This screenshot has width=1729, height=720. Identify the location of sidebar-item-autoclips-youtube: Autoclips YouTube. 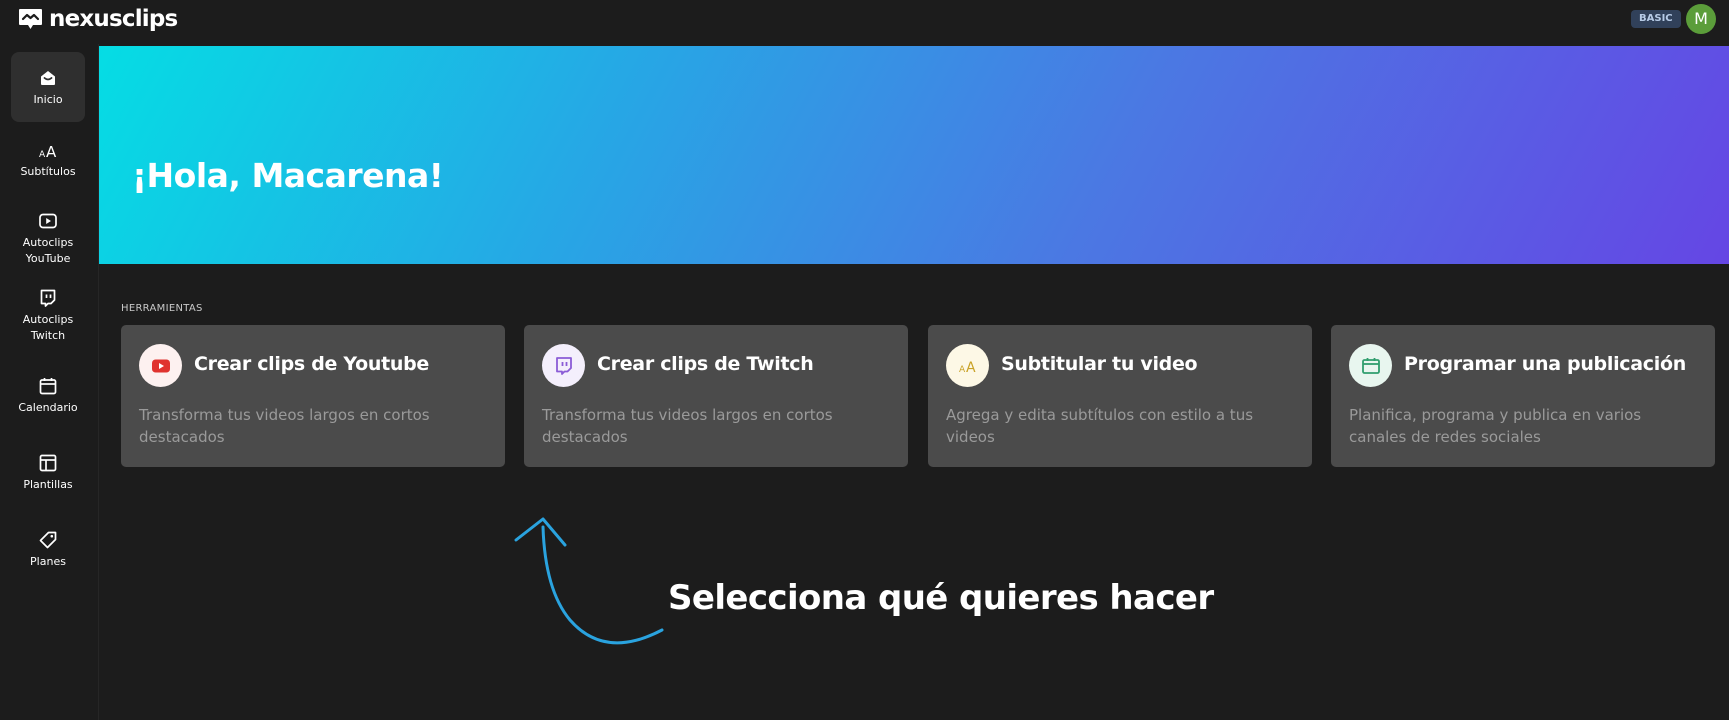
(48, 242).